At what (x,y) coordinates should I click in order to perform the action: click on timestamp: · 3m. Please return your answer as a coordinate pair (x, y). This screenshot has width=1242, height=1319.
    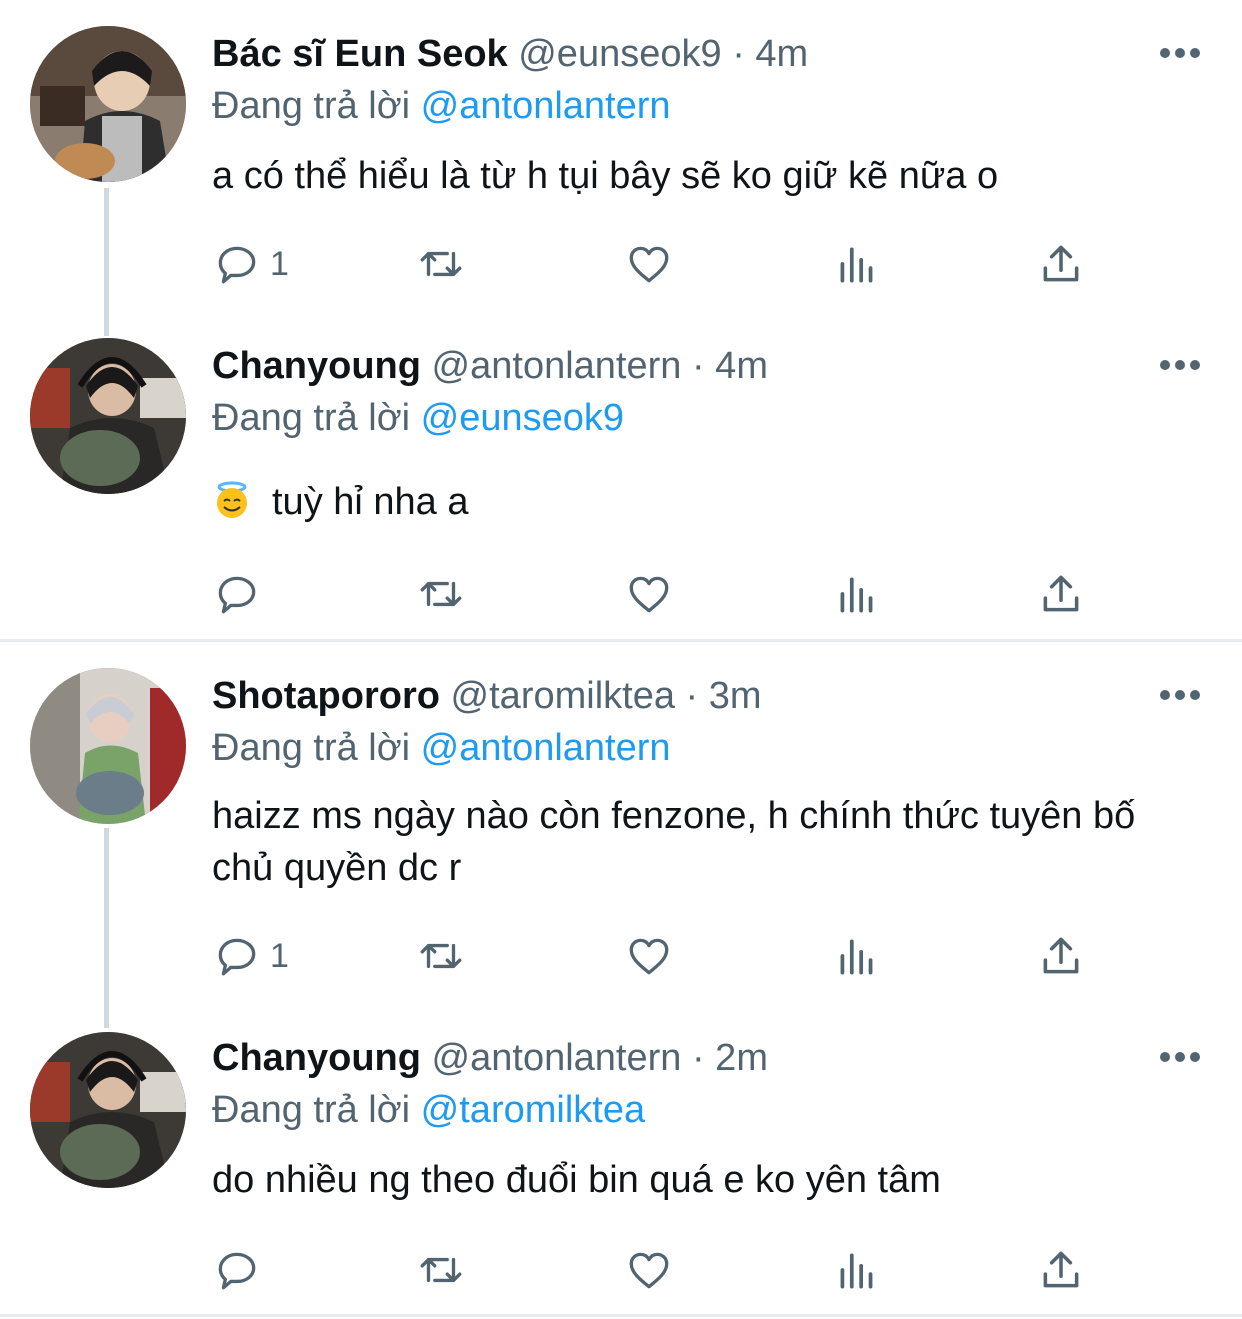
    Looking at the image, I should click on (724, 696).